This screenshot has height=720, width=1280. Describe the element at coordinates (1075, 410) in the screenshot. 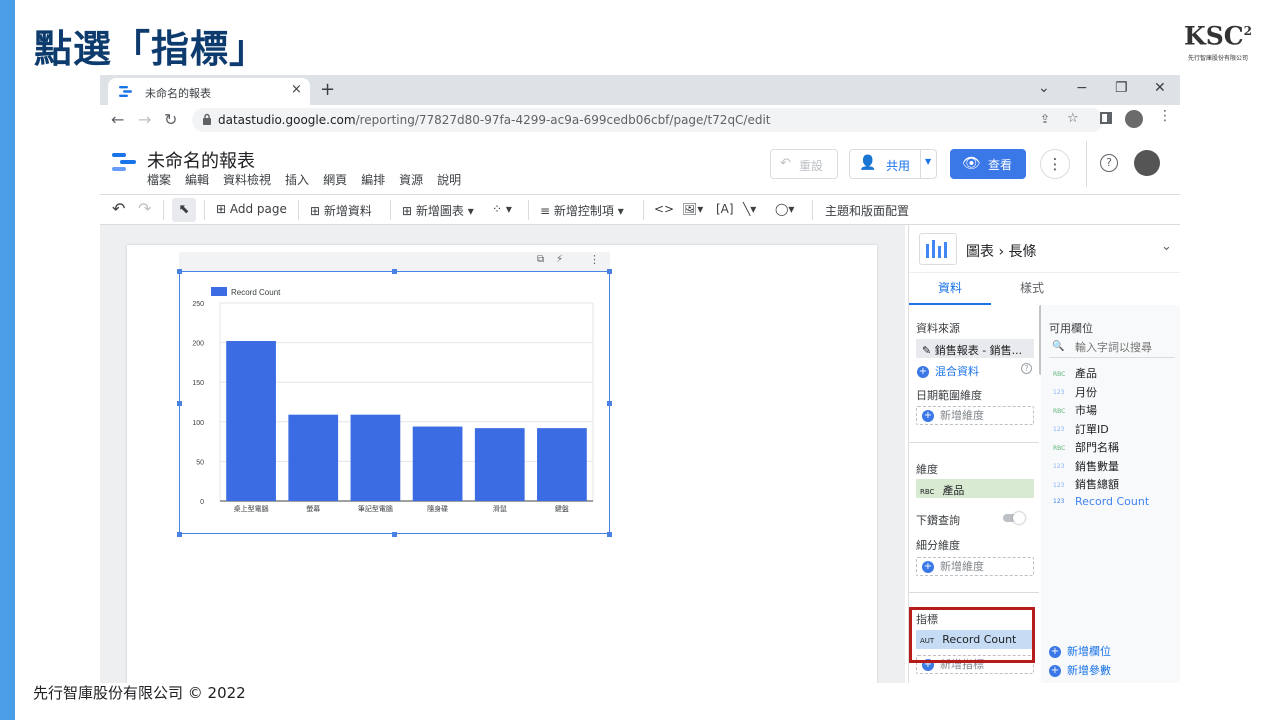

I see `available-field: RBC 市場` at that location.